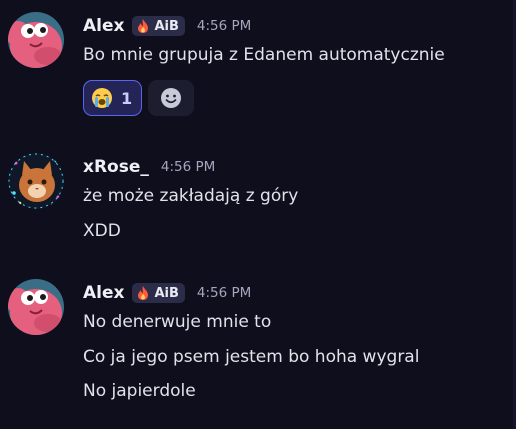 The height and width of the screenshot is (429, 516). I want to click on message-header: xRose_ 4:56 PM, so click(149, 167).